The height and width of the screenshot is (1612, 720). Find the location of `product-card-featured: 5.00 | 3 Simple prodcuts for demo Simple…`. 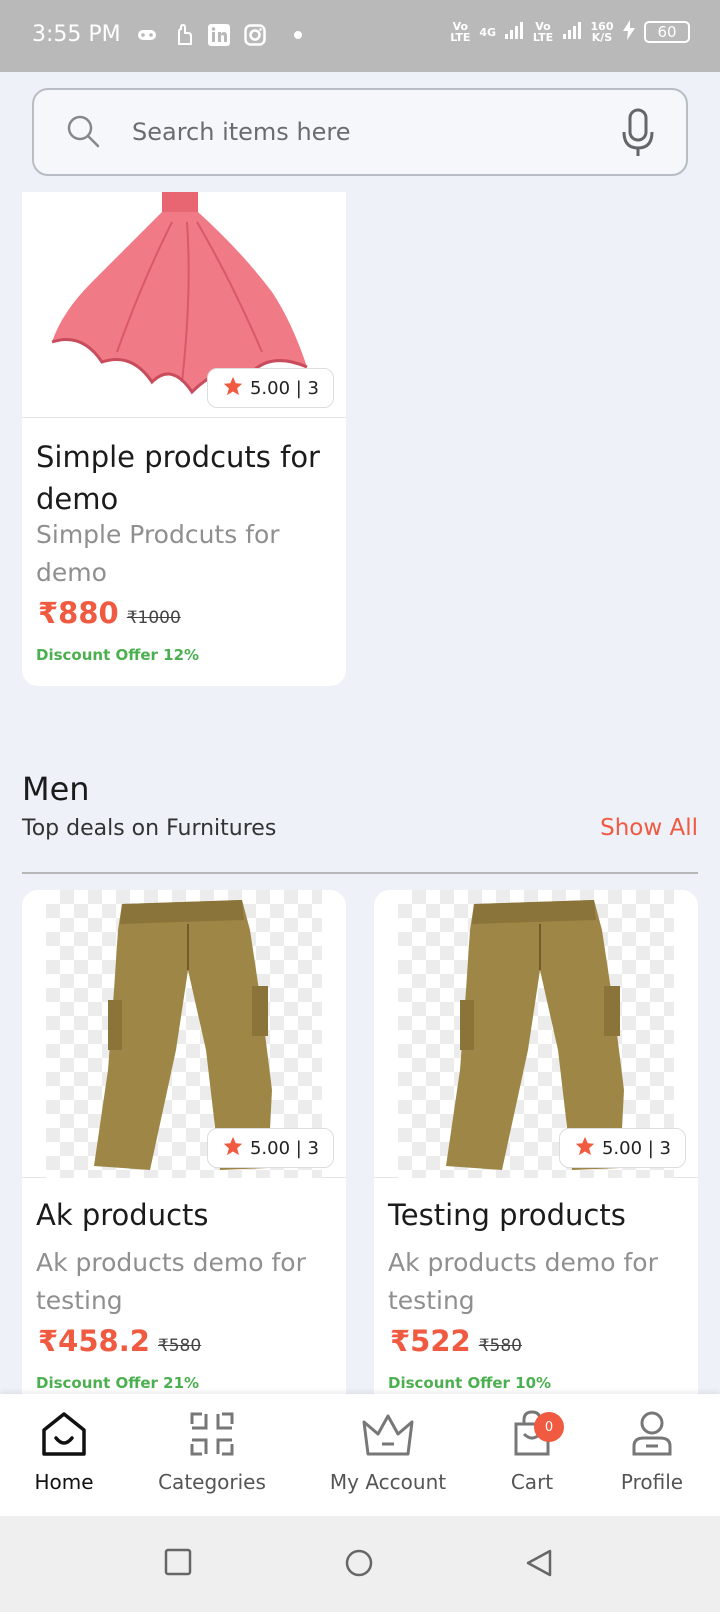

product-card-featured: 5.00 | 3 Simple prodcuts for demo Simple… is located at coordinates (184, 439).